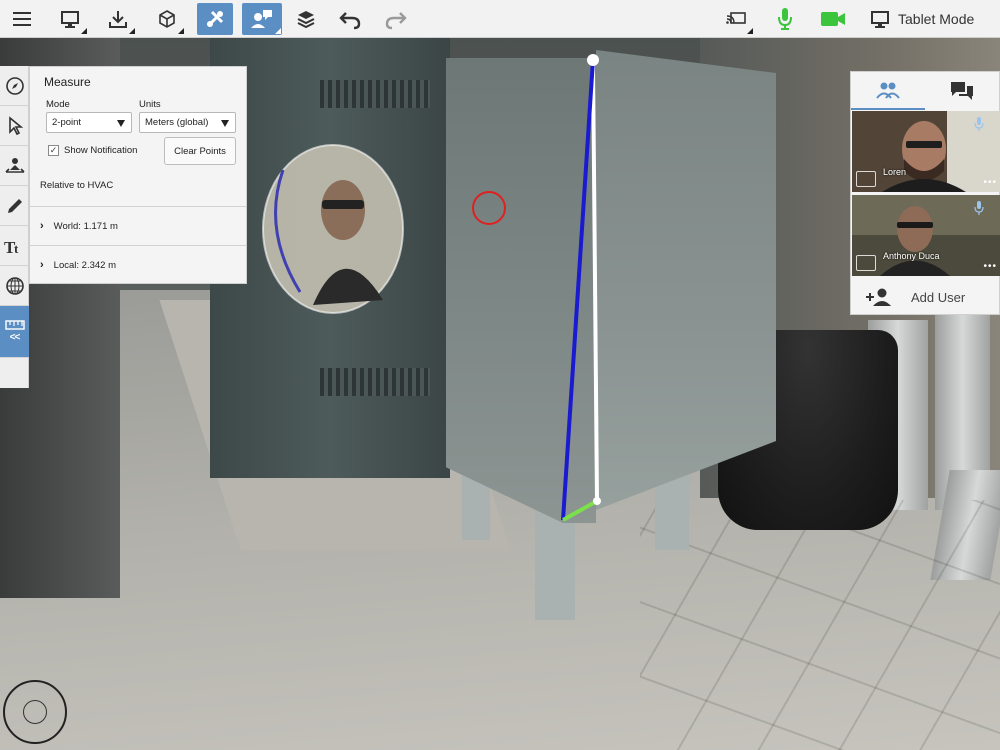 The image size is (1000, 750). I want to click on cursor-arrow-icon, so click(15, 125).